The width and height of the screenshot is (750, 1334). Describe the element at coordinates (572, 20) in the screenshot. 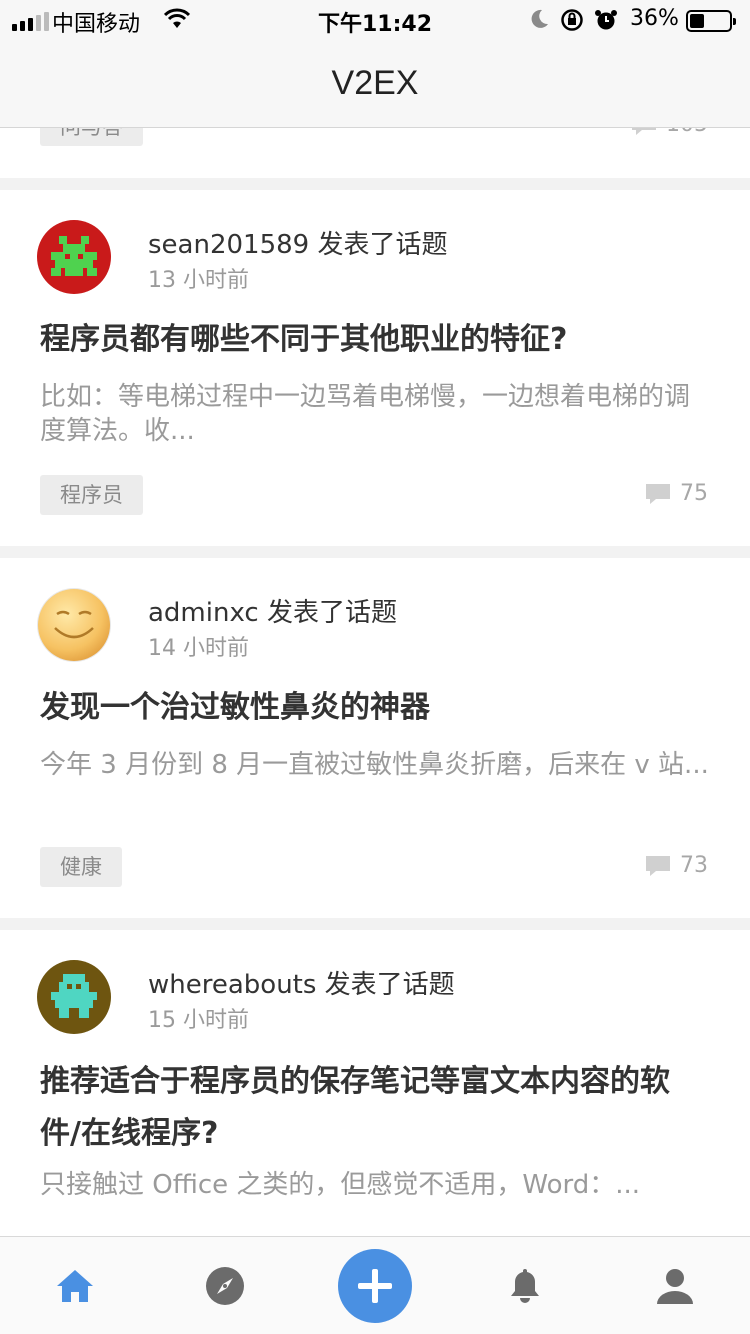

I see `rotation-lock-icon` at that location.